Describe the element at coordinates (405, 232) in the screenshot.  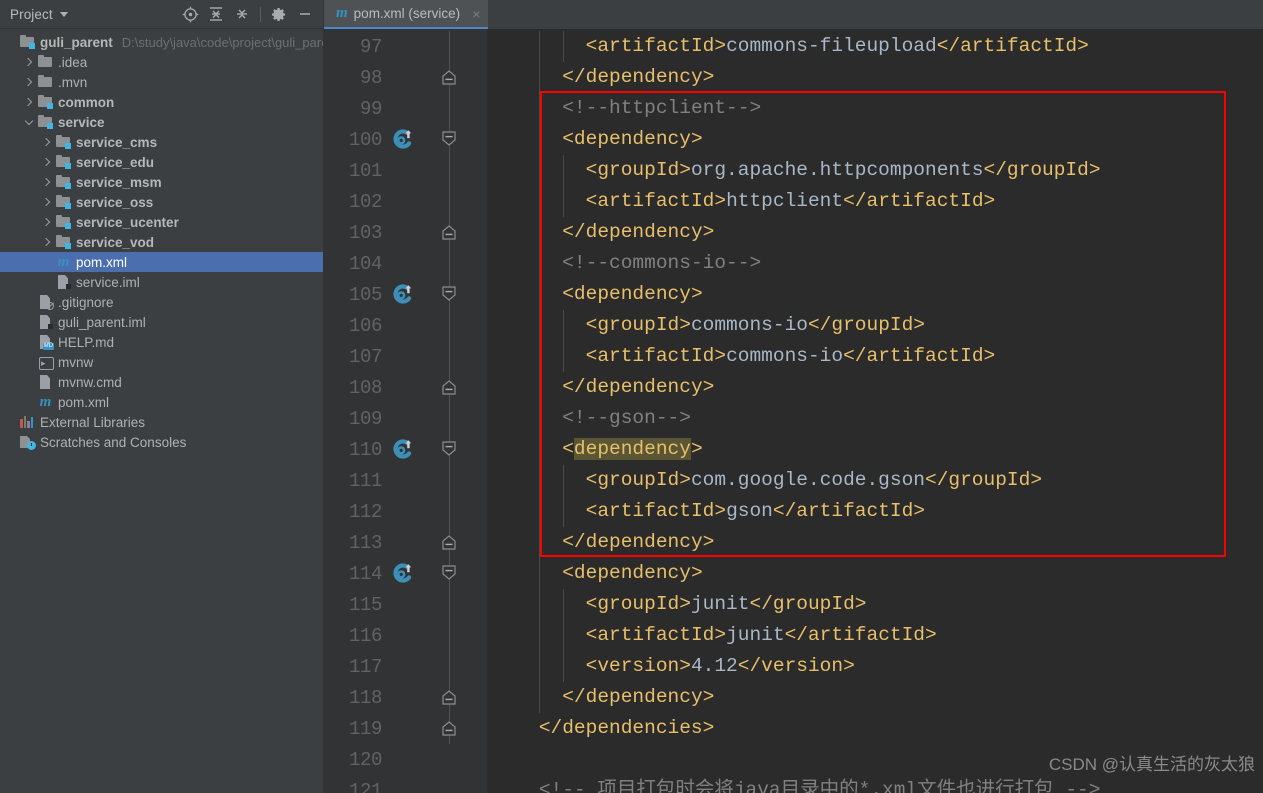
I see `gutter-line: 103` at that location.